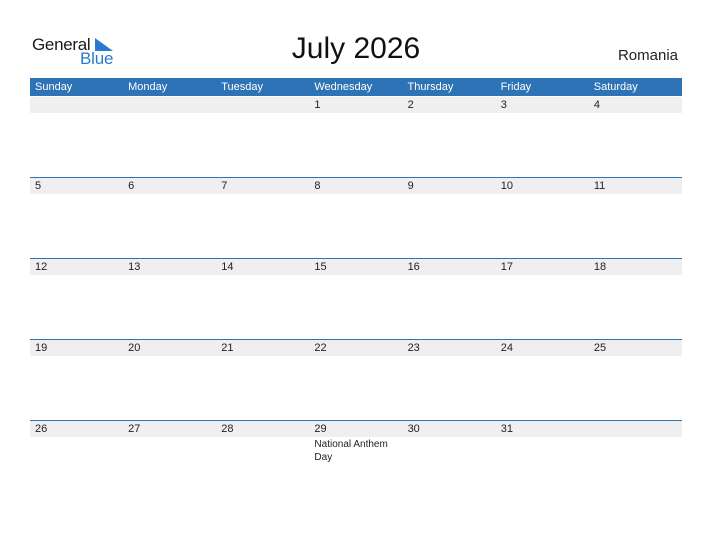  I want to click on day-number: 15, so click(320, 267).